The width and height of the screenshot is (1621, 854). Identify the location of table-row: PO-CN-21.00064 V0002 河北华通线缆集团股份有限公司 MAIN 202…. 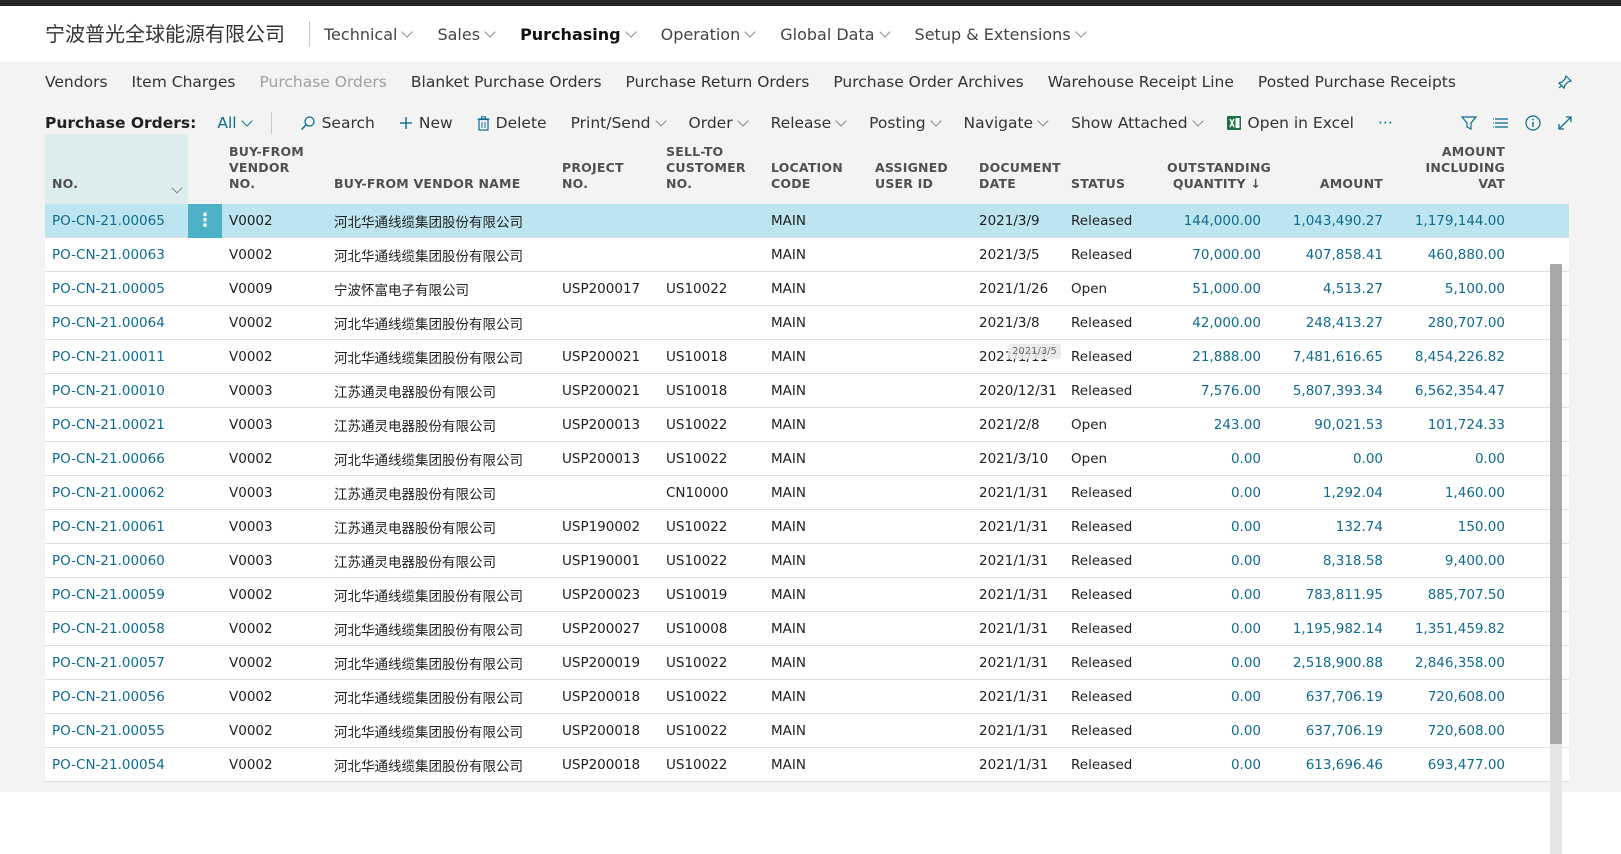
(807, 323).